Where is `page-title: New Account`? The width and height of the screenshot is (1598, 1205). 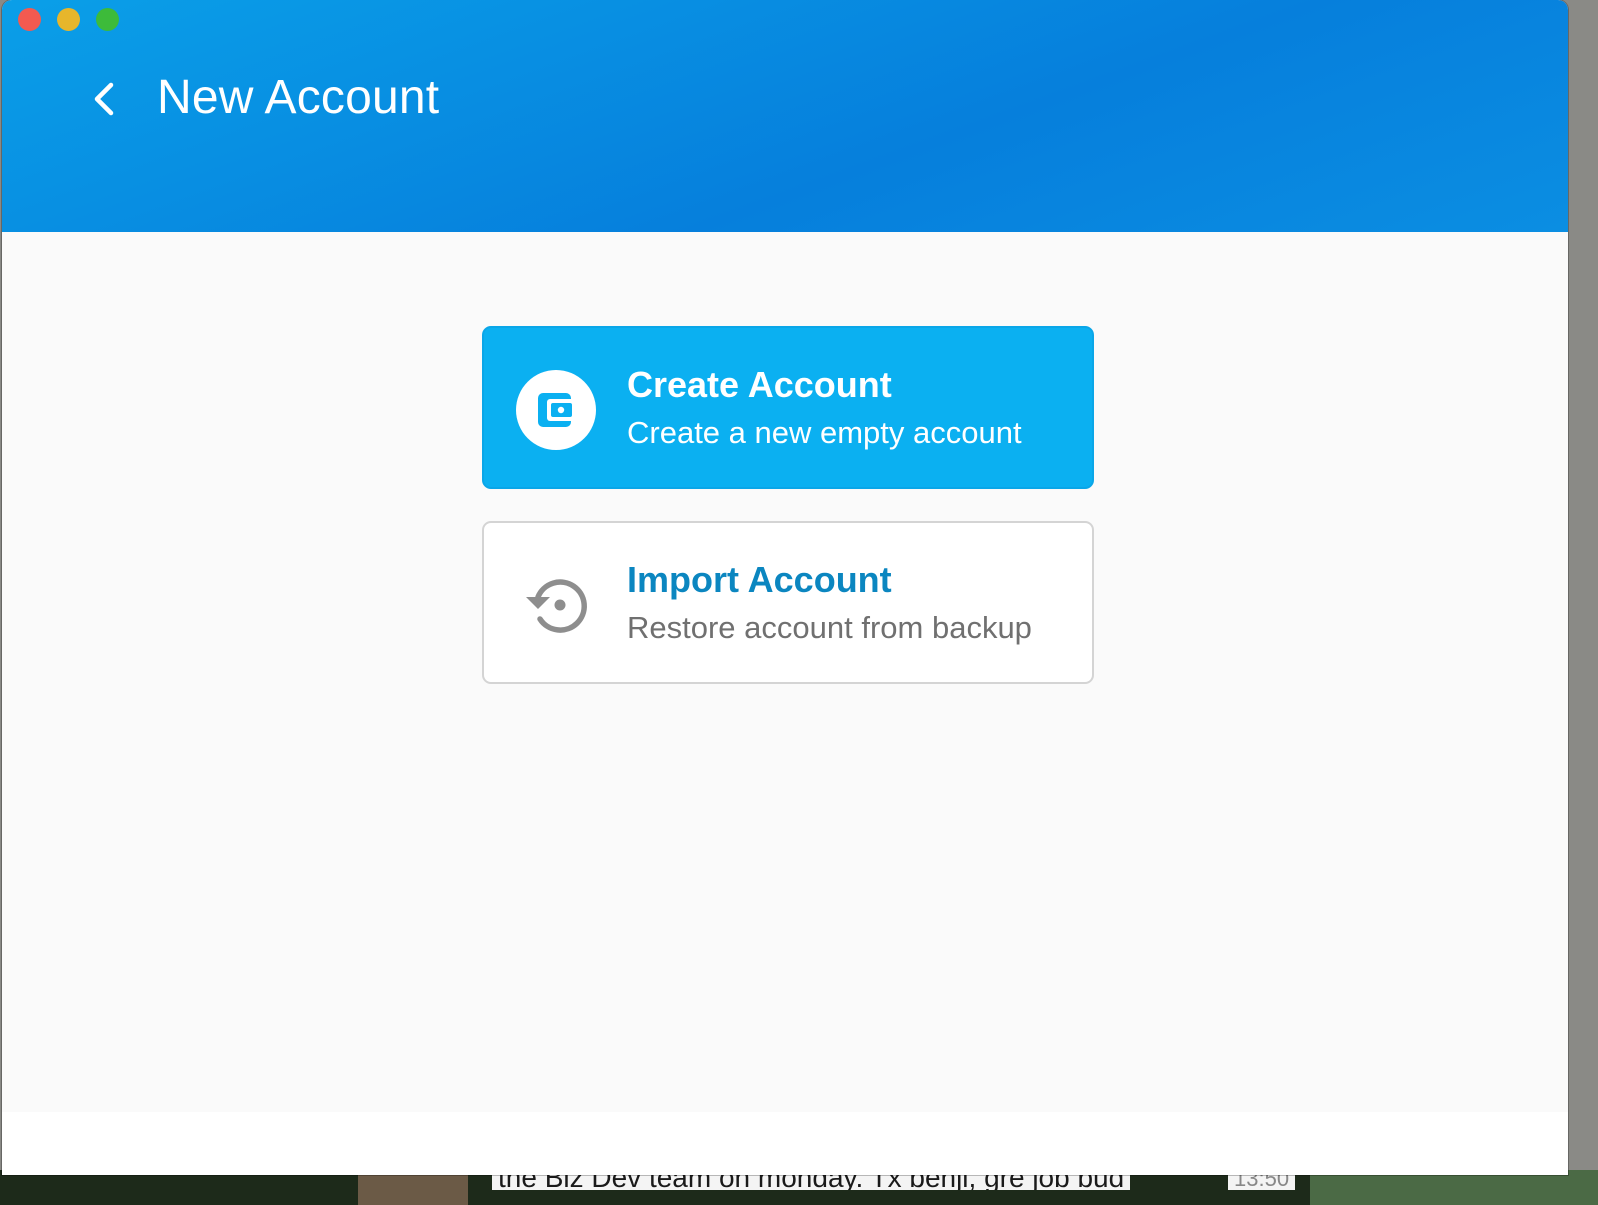
page-title: New Account is located at coordinates (298, 97).